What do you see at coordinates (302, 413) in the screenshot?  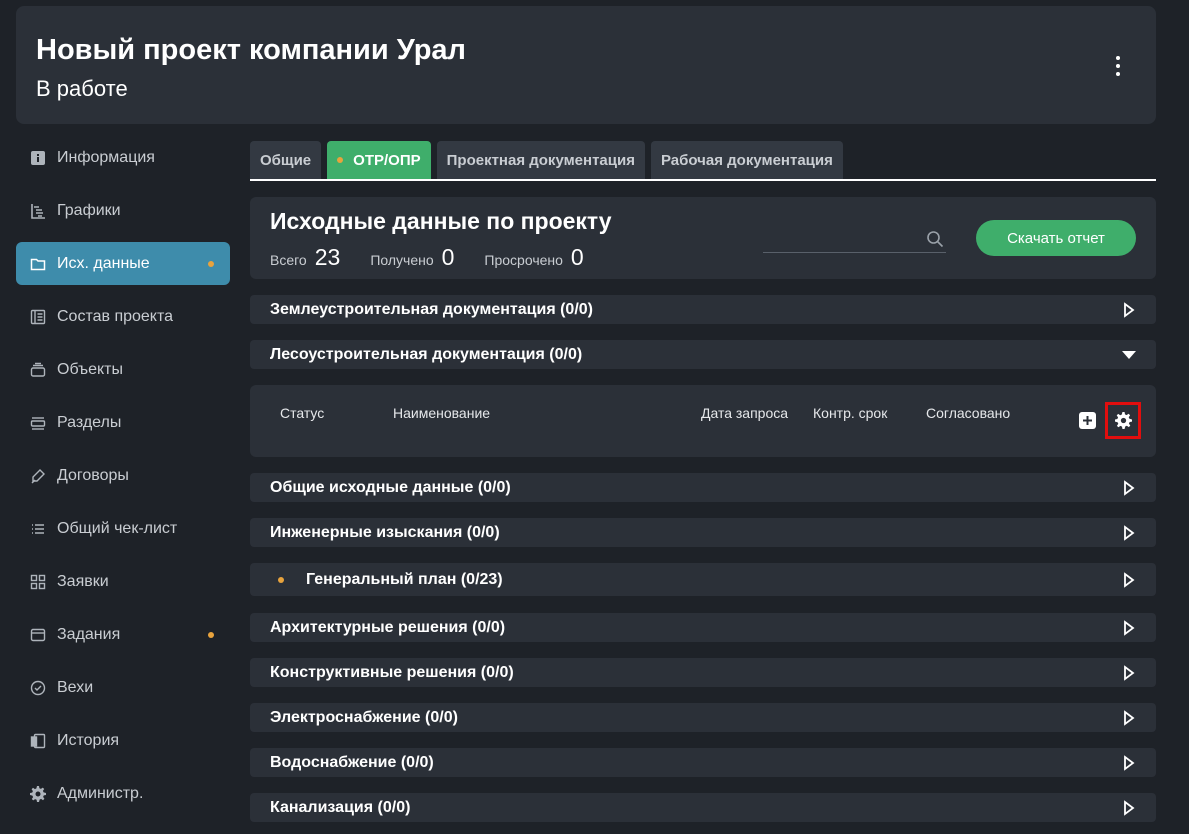 I see `column-header: Статус` at bounding box center [302, 413].